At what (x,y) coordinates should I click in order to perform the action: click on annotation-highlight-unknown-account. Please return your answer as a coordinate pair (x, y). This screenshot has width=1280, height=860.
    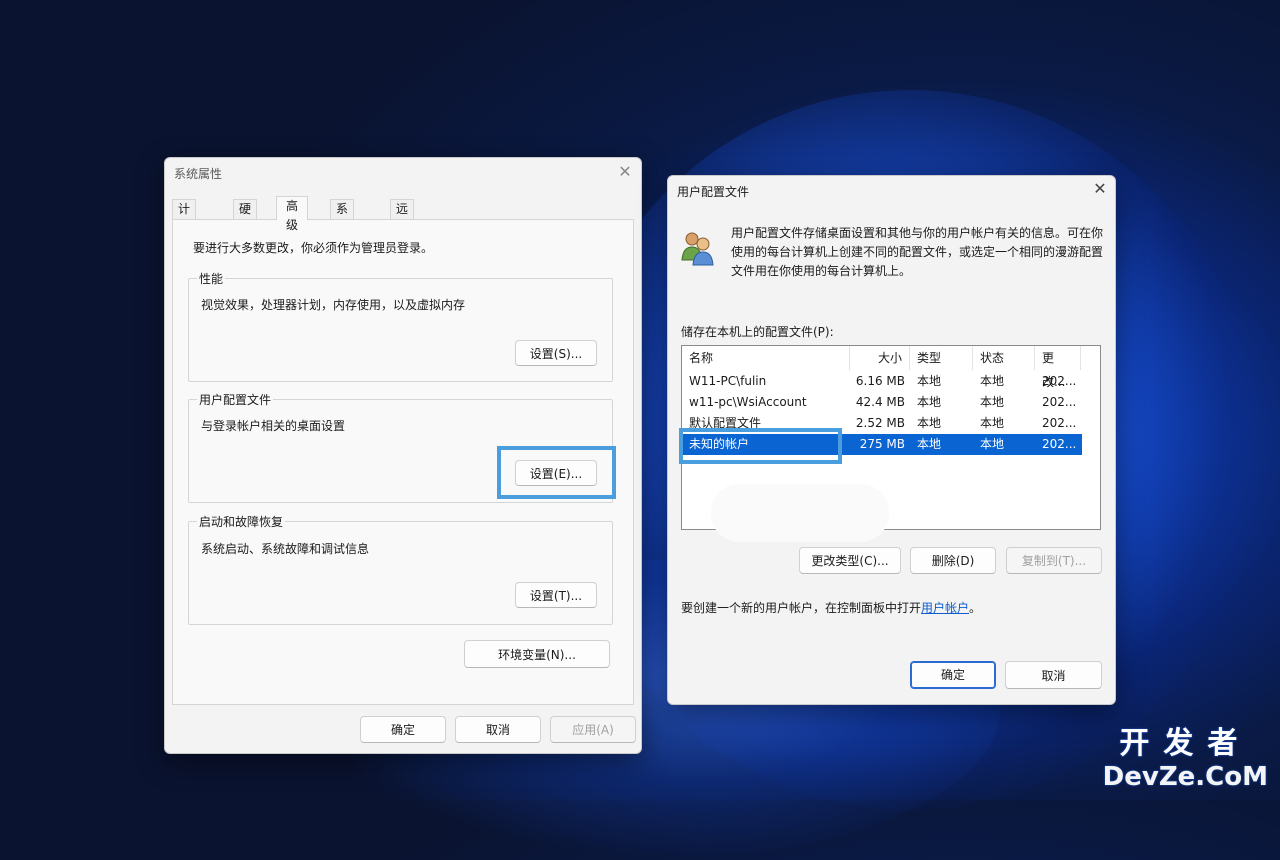
    Looking at the image, I should click on (760, 446).